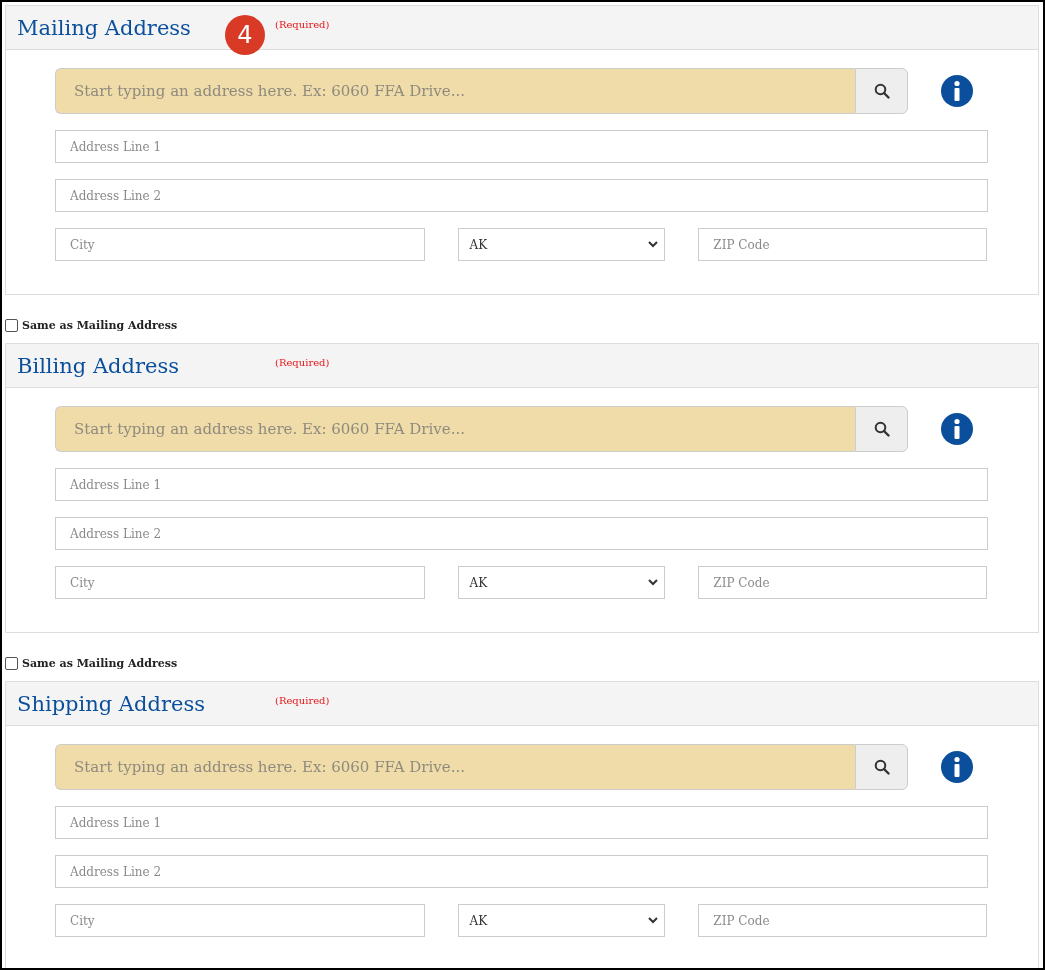  What do you see at coordinates (98, 365) in the screenshot?
I see `section-title: Billing Address` at bounding box center [98, 365].